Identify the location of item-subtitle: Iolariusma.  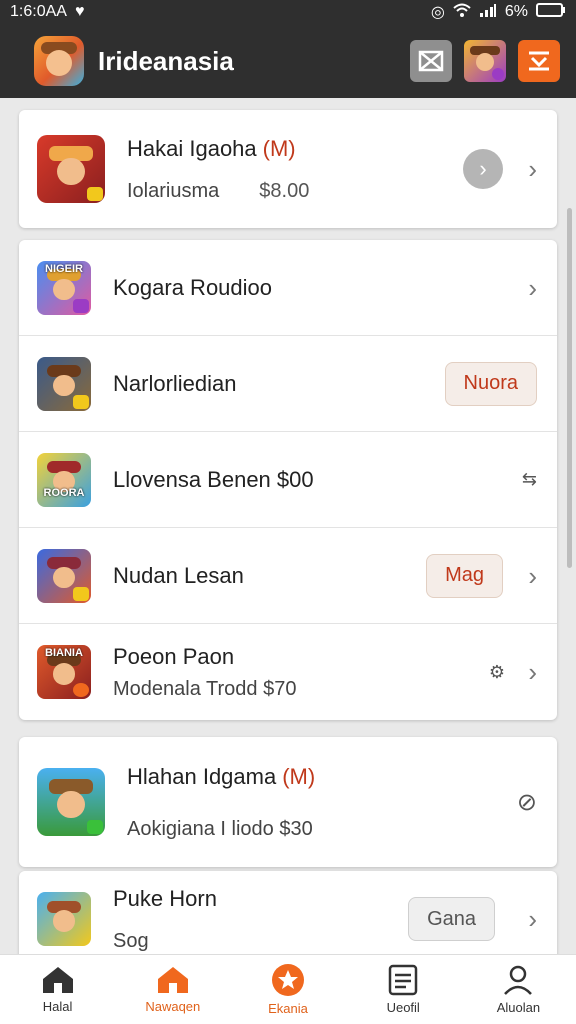
(173, 190).